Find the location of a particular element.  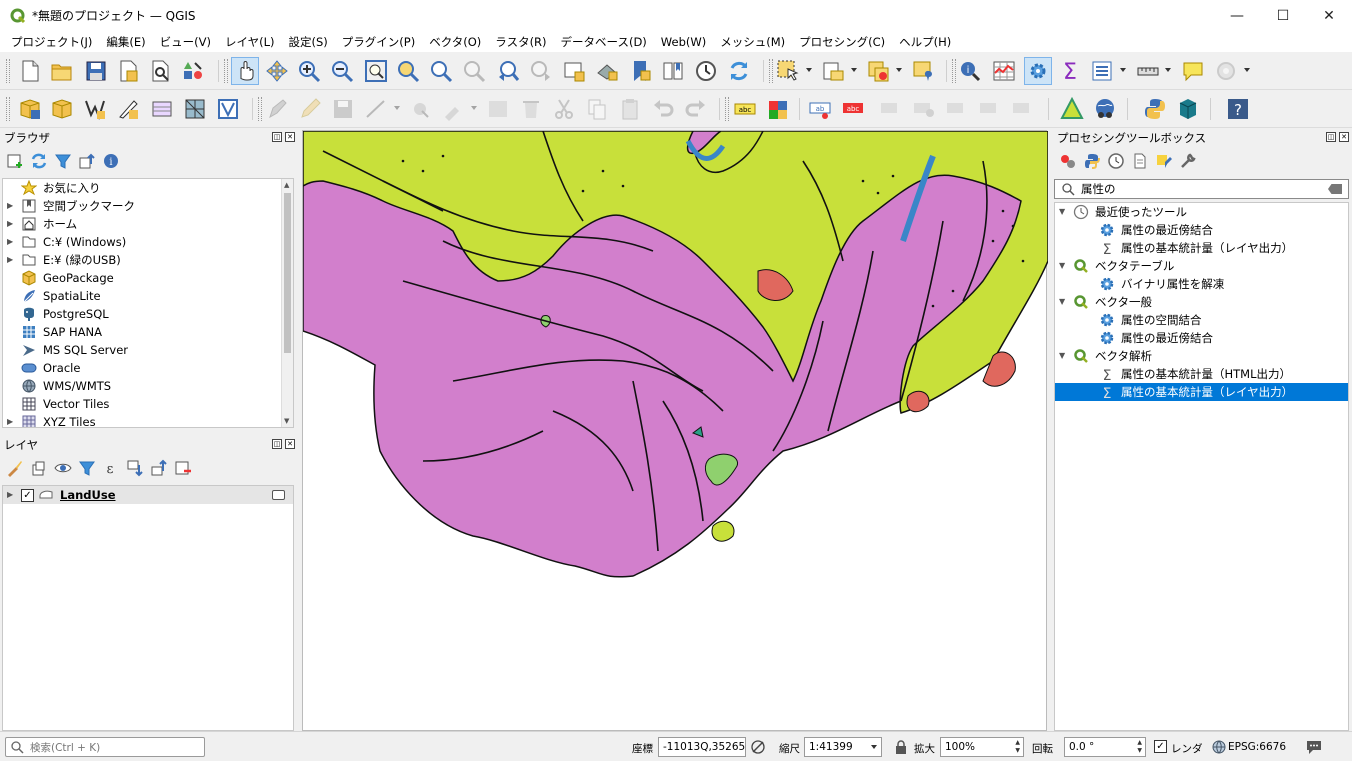

new-shapefile-icon is located at coordinates (95, 109).